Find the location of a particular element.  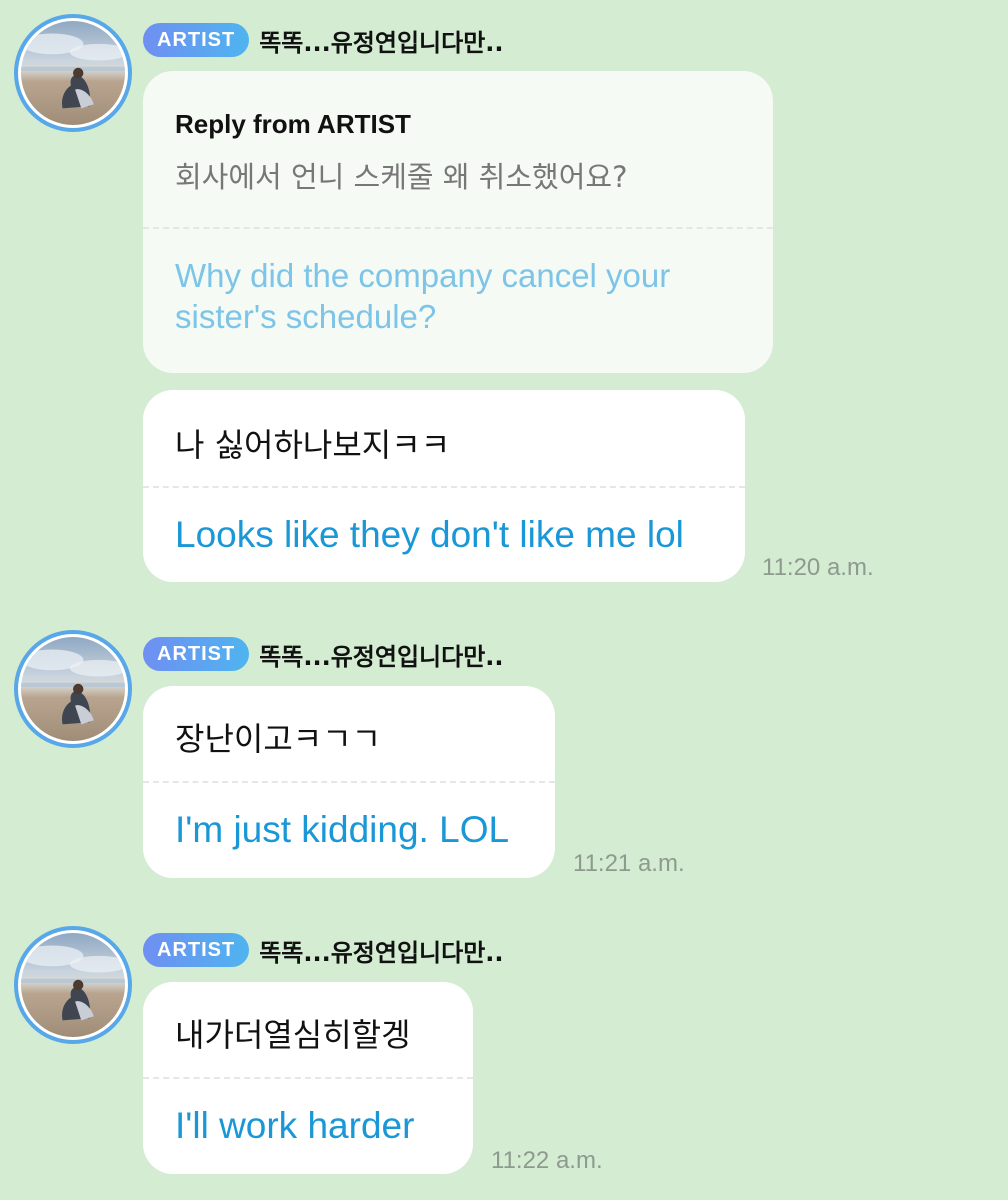

message-english: I'm just kidding. LOL is located at coordinates (342, 829).